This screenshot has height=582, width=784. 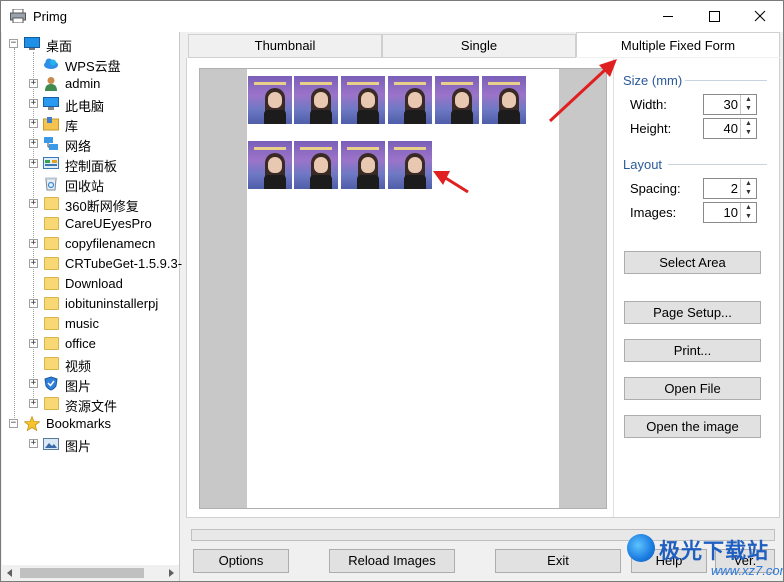 I want to click on annotation-arrows, so click(x=525, y=126).